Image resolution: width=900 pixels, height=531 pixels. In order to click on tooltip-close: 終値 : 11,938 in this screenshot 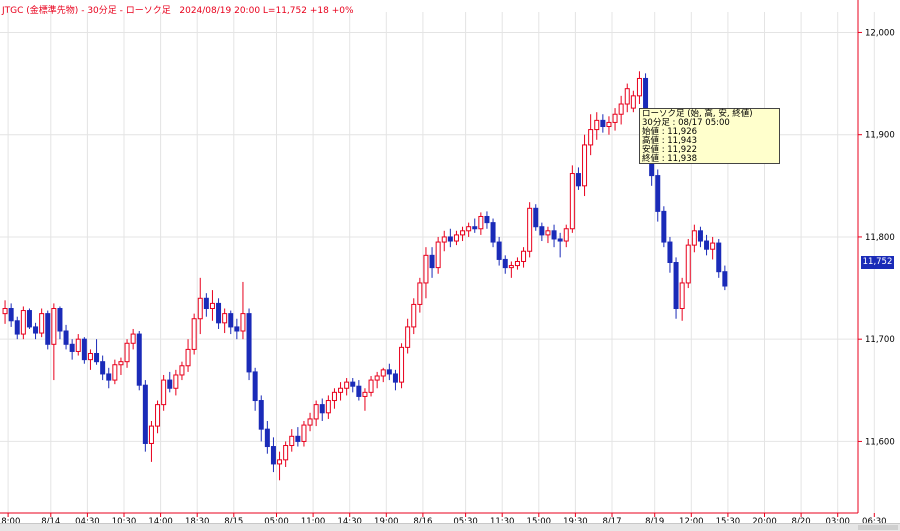, I will do `click(670, 159)`.